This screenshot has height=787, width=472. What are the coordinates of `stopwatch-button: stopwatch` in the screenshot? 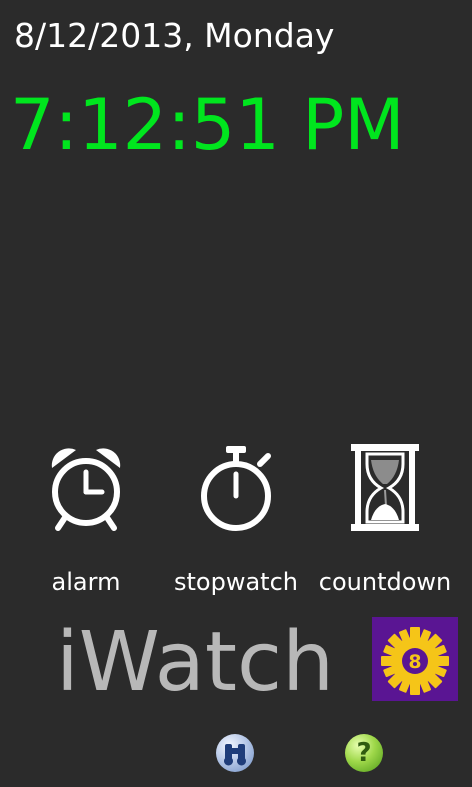 It's located at (236, 525).